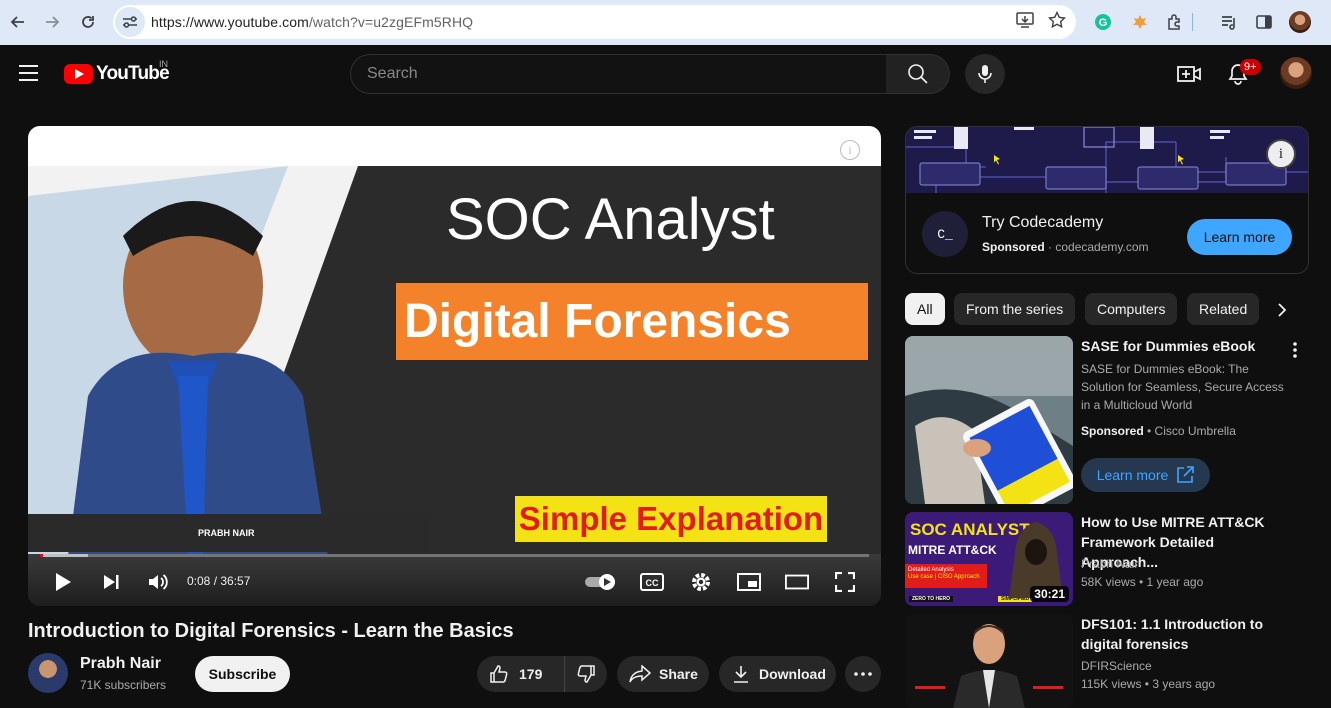  I want to click on external-link-icon, so click(1186, 474).